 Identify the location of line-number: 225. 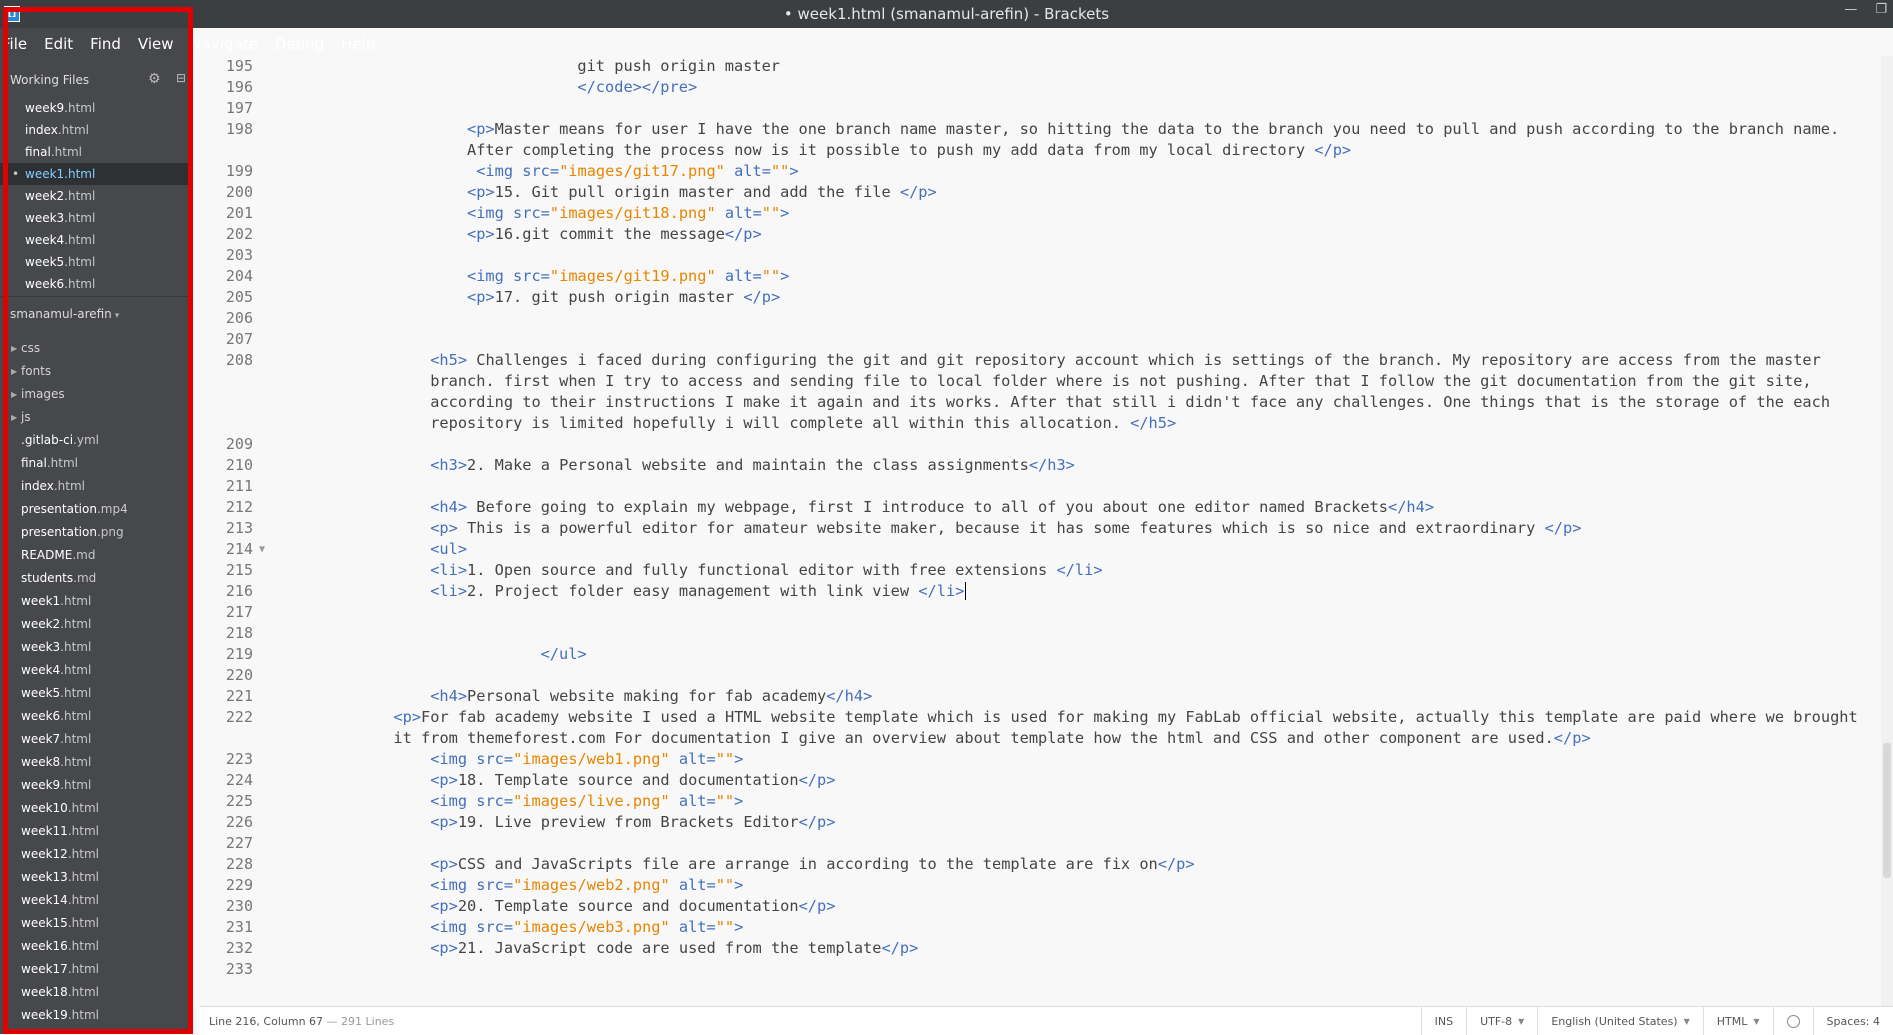
(226, 801).